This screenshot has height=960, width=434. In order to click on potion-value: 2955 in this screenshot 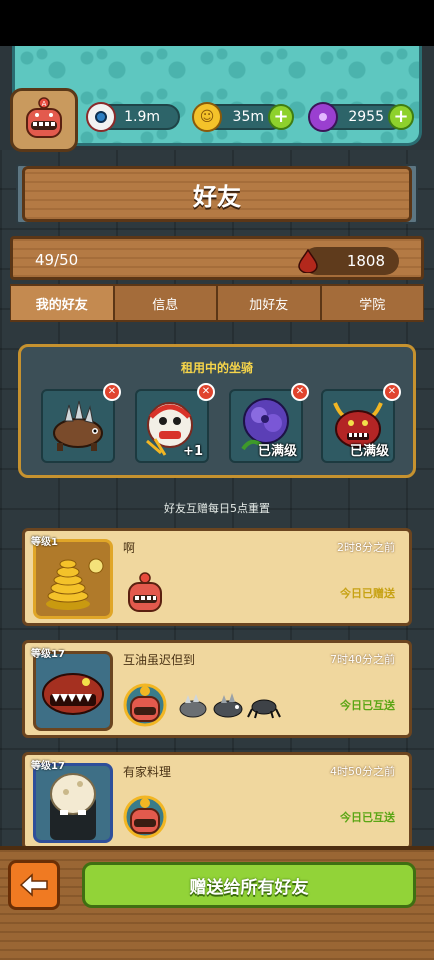, I will do `click(366, 117)`.